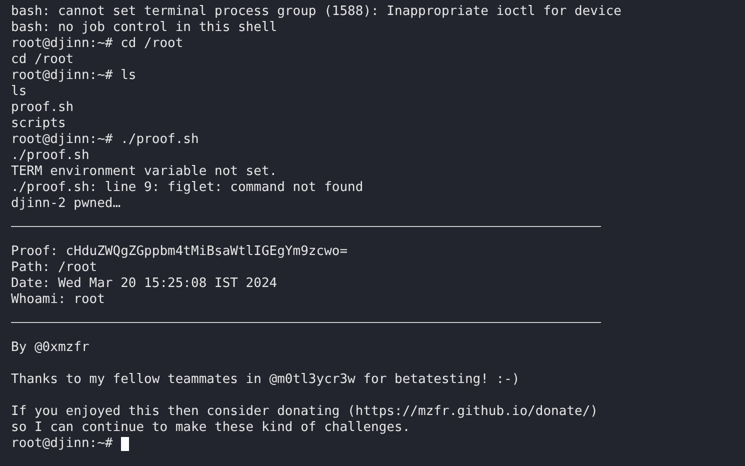  I want to click on terminal-line: If you enjoyed this then consider donating (https://mzfr.github.io/donate/), so click(304, 412).